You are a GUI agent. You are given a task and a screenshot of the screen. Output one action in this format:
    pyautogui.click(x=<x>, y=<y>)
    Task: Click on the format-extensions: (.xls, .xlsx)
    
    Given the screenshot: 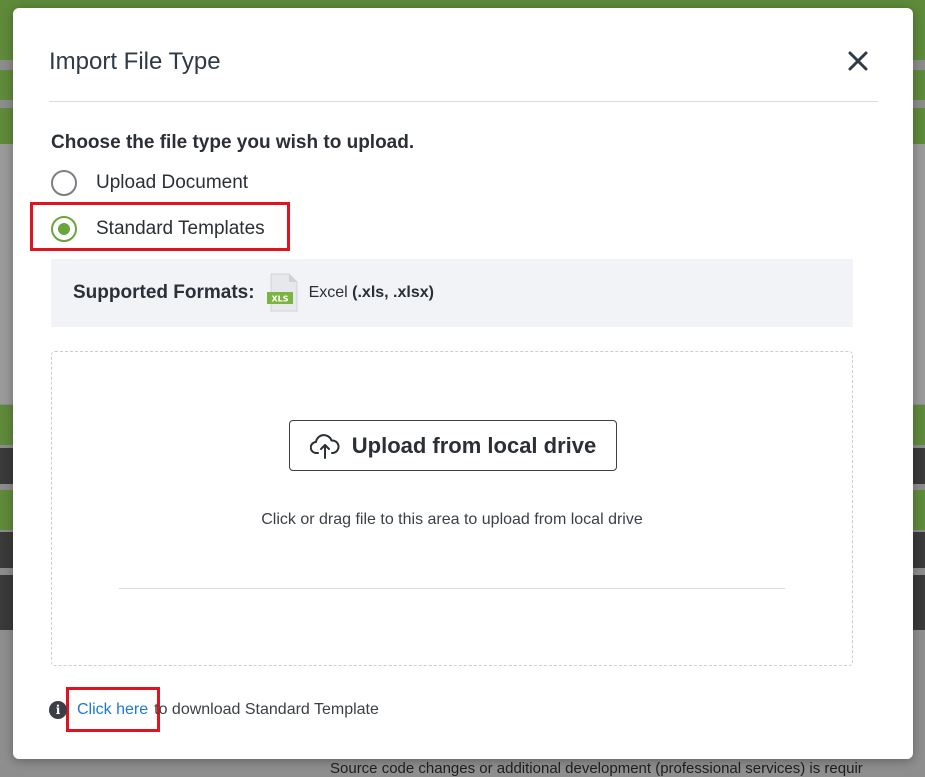 What is the action you would take?
    pyautogui.click(x=393, y=292)
    